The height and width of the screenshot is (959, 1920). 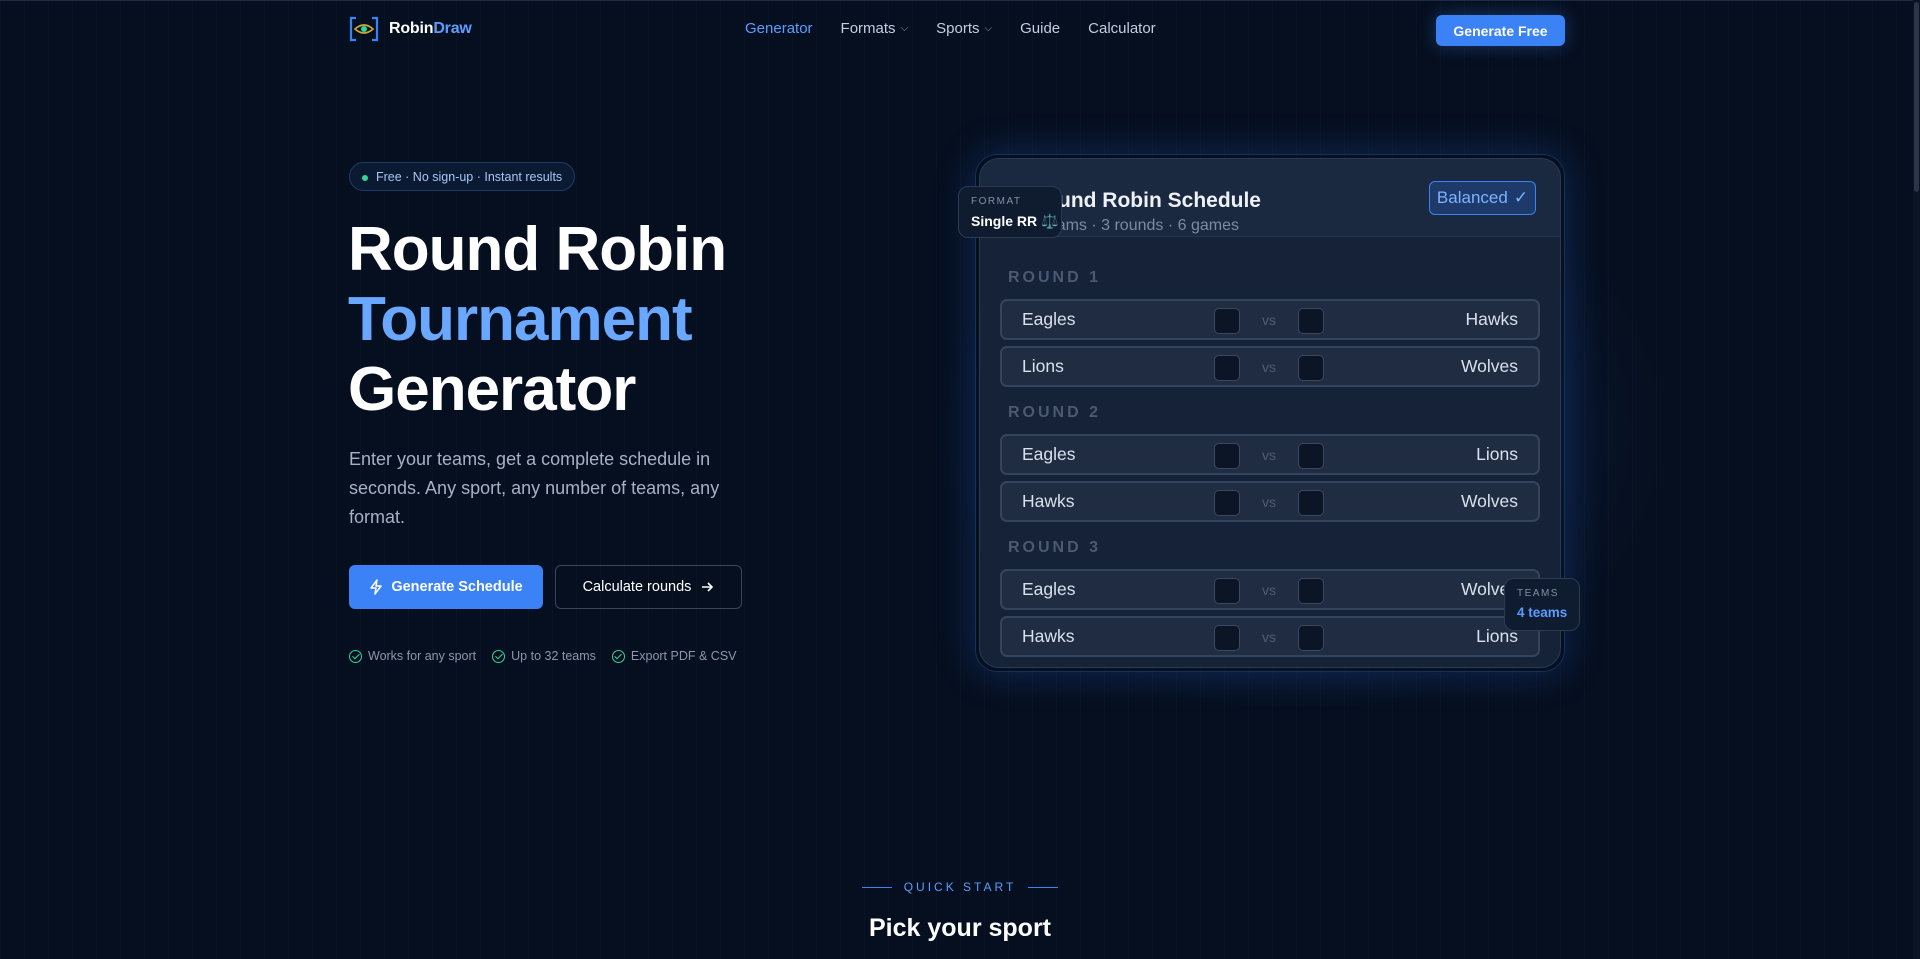 I want to click on nav-formats: Formats ⌵, so click(x=875, y=28).